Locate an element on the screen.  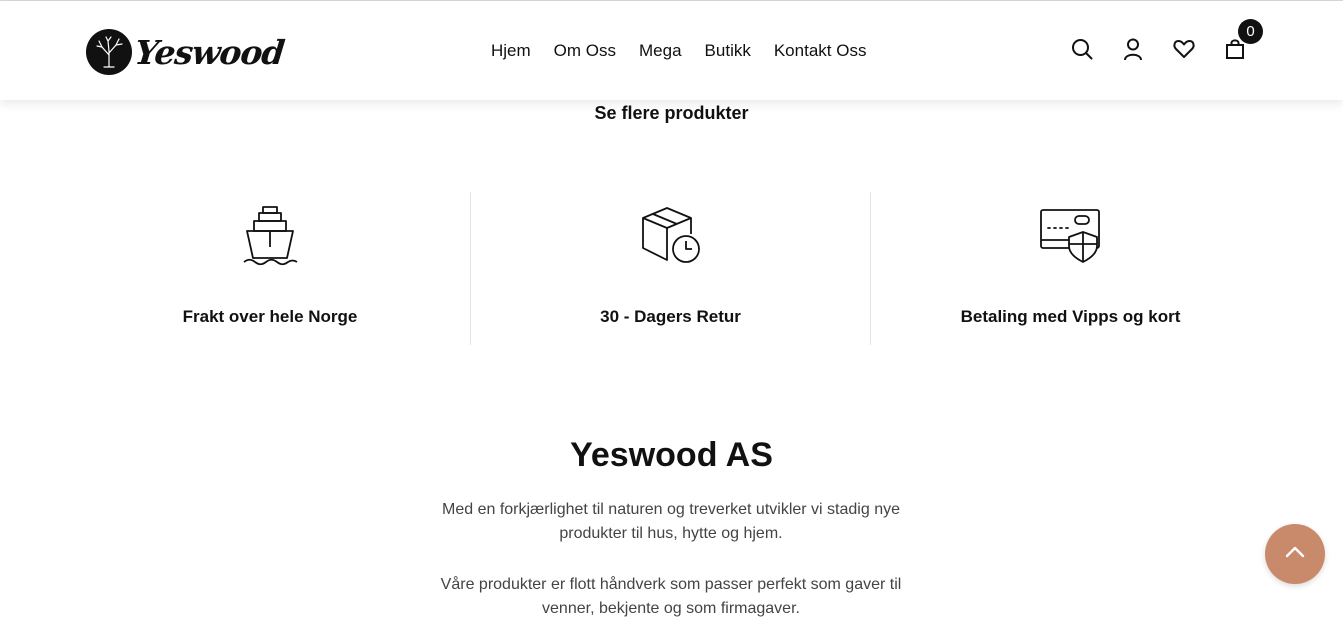
logo: Yeswood is located at coordinates (186, 52).